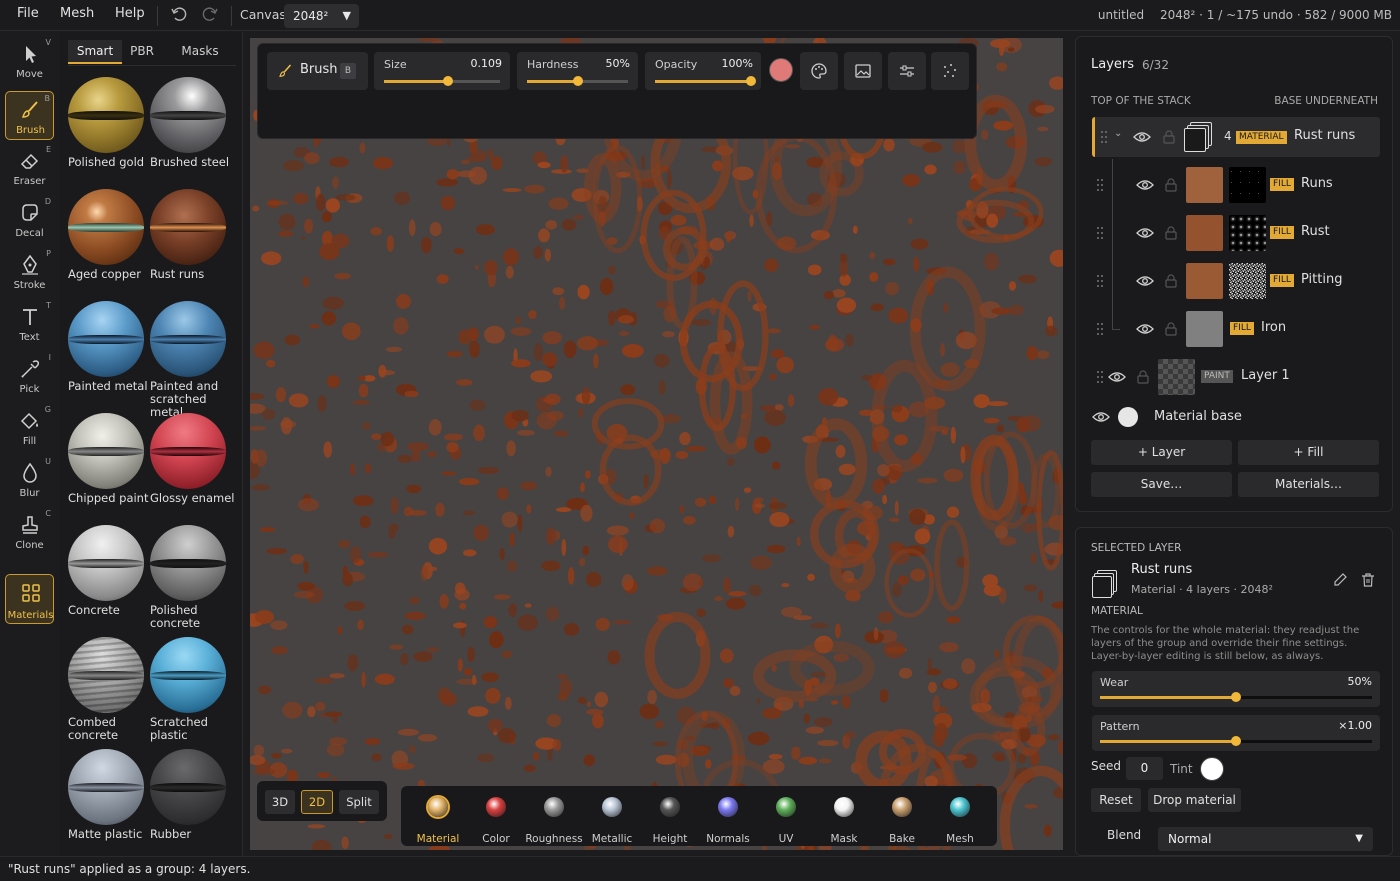  I want to click on menu-help: Help, so click(130, 13).